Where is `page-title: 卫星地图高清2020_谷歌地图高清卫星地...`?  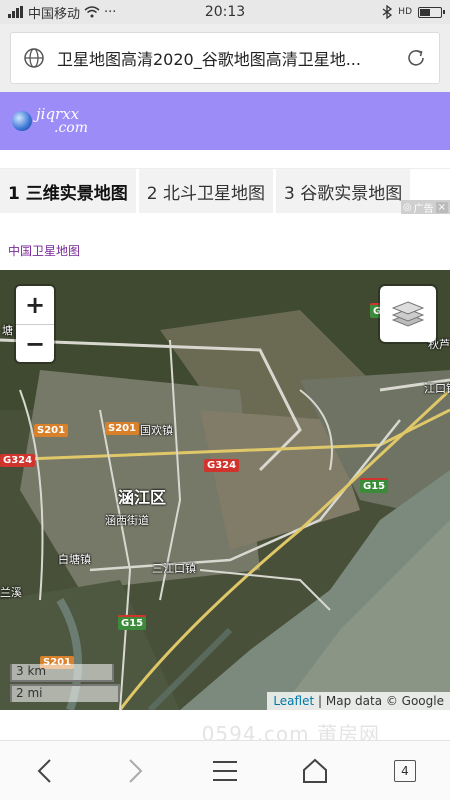 page-title: 卫星地图高清2020_谷歌地图高清卫星地... is located at coordinates (231, 58).